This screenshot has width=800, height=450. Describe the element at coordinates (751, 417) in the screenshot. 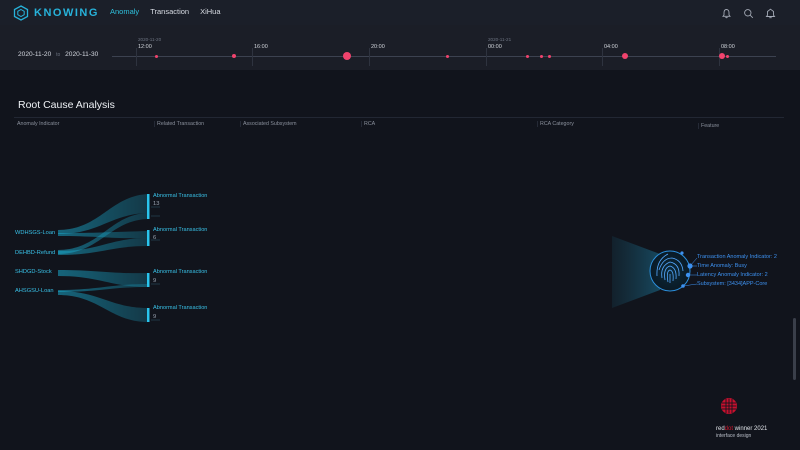

I see `award-badge: reddot winner 2021 interface design` at that location.